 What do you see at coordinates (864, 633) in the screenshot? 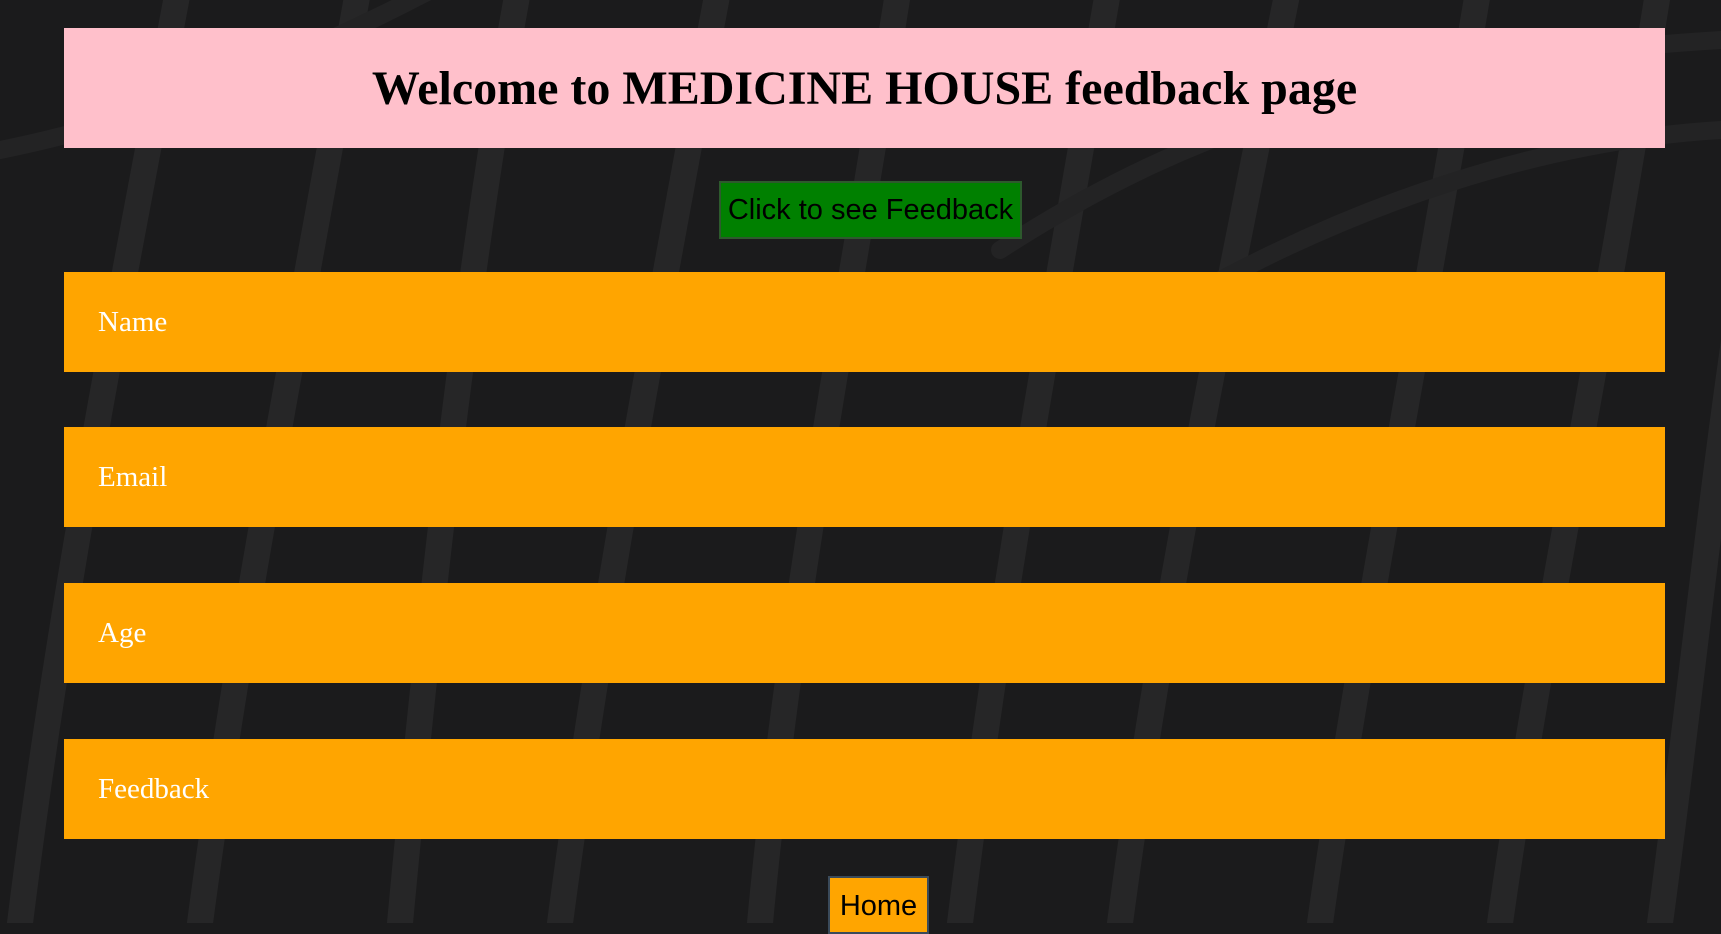
I see `age-field` at bounding box center [864, 633].